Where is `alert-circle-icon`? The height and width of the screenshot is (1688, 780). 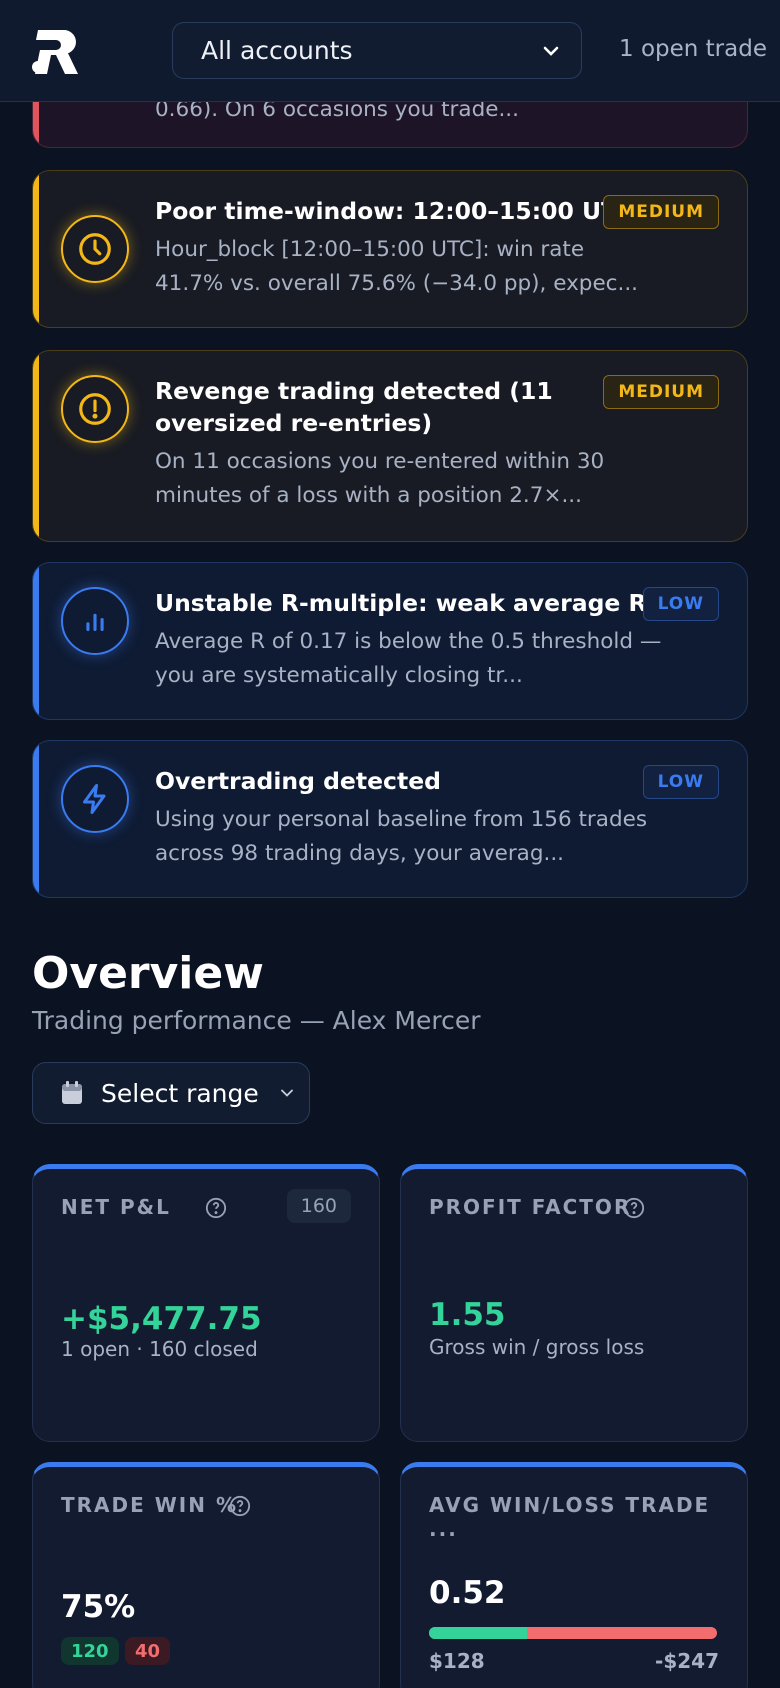
alert-circle-icon is located at coordinates (95, 409).